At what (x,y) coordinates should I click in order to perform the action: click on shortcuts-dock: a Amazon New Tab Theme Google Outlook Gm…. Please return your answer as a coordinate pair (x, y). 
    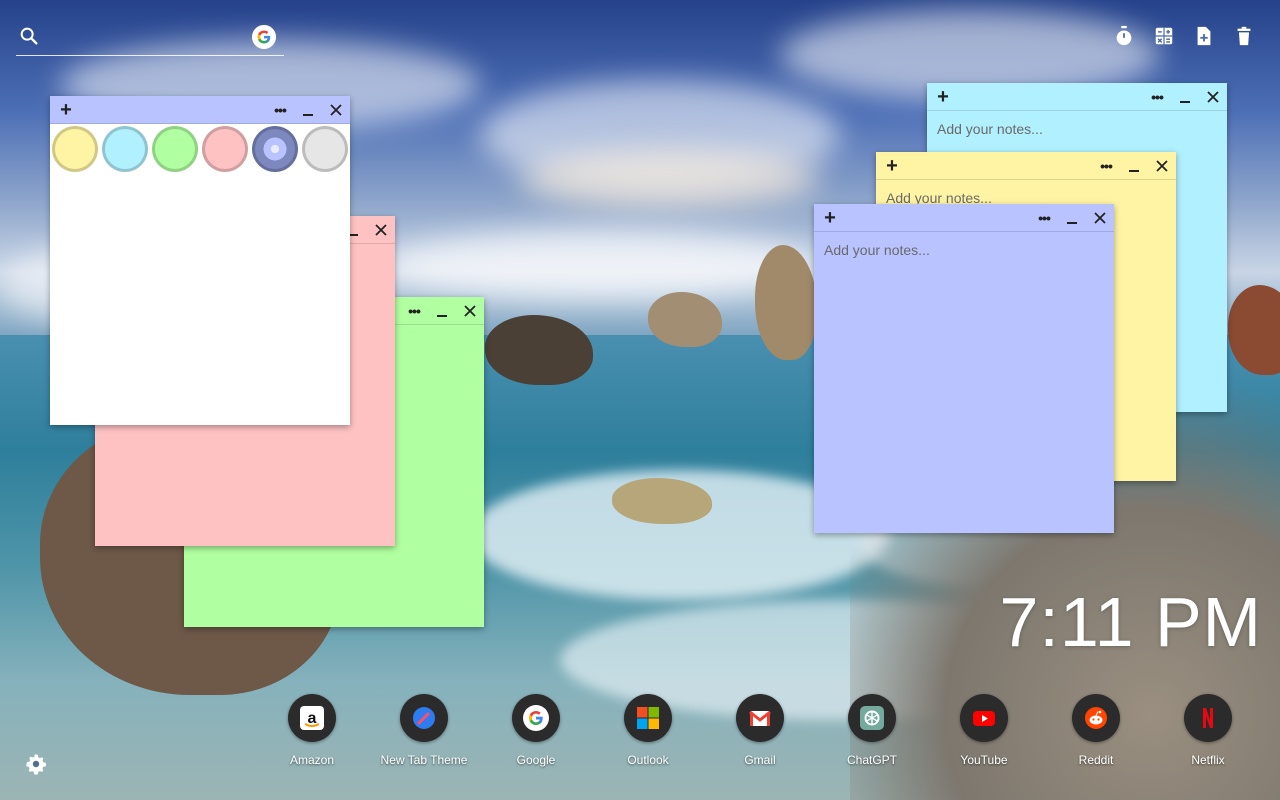
    Looking at the image, I should click on (760, 730).